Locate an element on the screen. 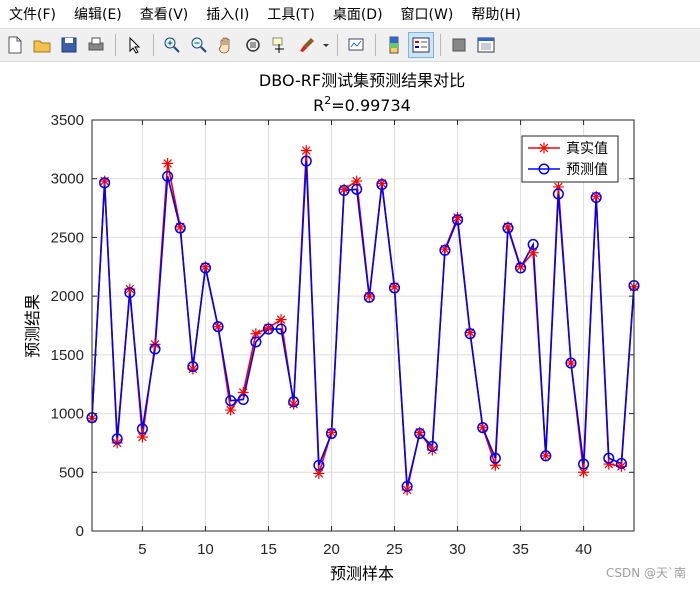 This screenshot has width=700, height=589. menu-edit: 编辑(E) is located at coordinates (98, 14).